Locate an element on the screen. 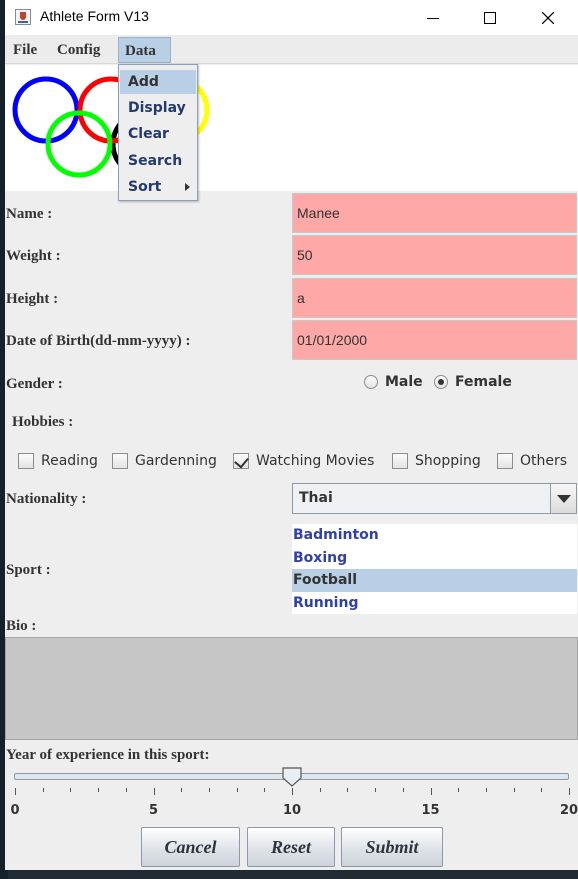  experience-label: Year of experience in this sport: is located at coordinates (108, 755).